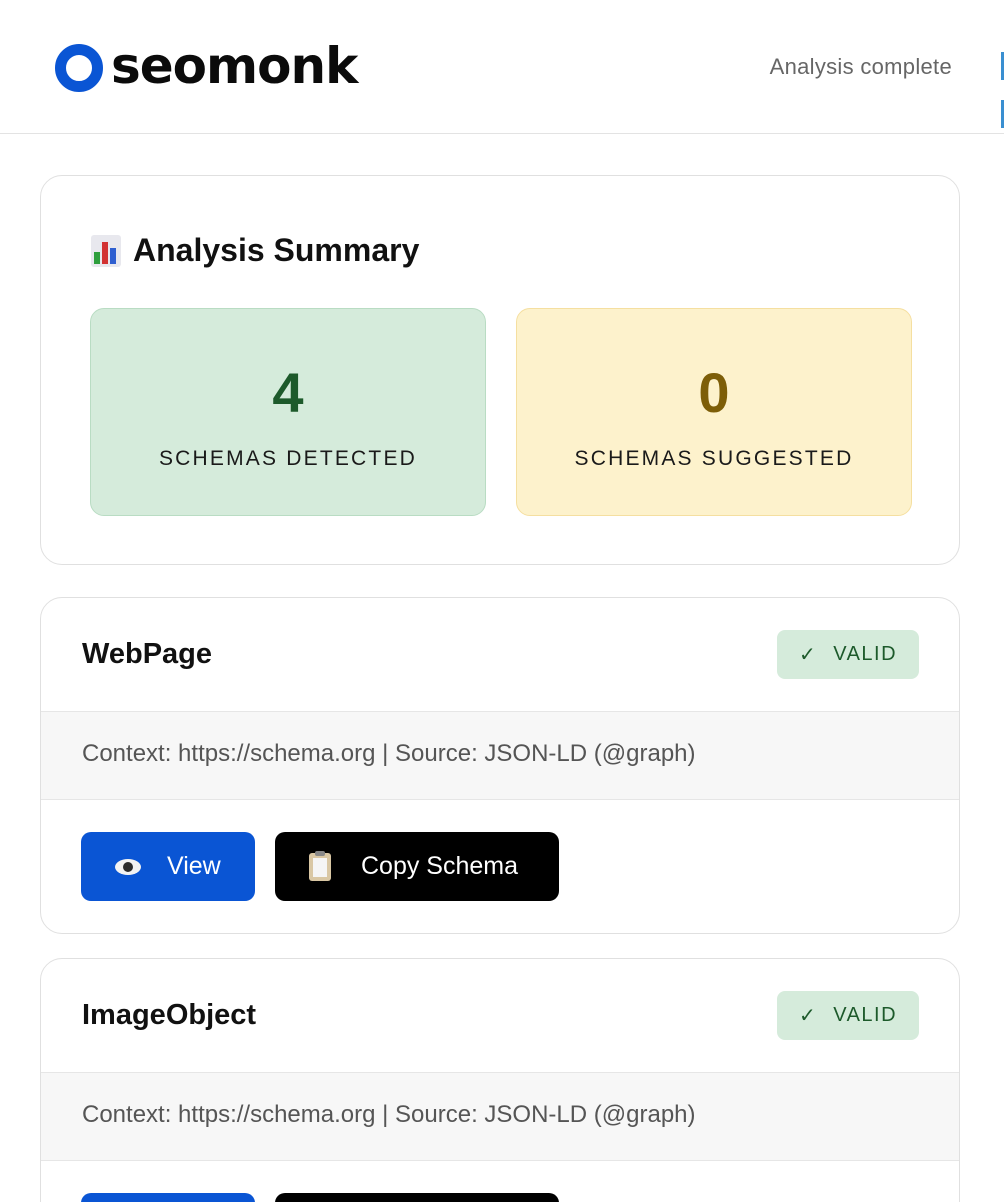 Image resolution: width=1004 pixels, height=1202 pixels. I want to click on schema-actions, so click(320, 1197).